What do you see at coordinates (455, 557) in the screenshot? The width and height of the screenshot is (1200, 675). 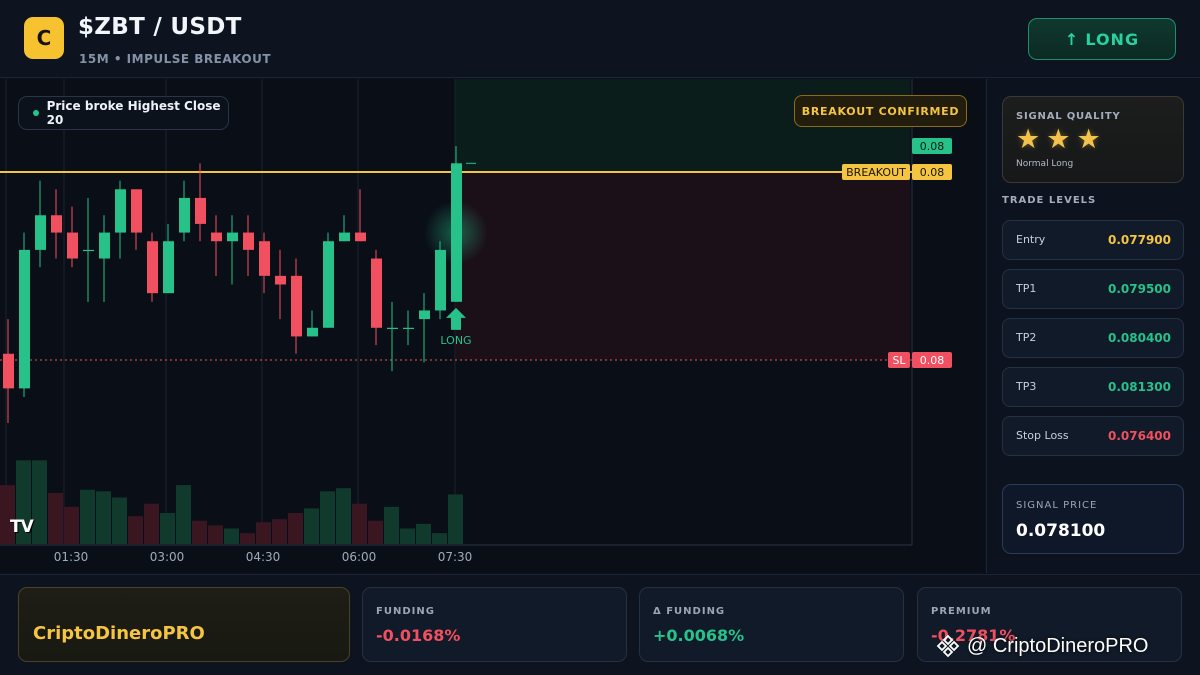 I see `time-label: 07:30` at bounding box center [455, 557].